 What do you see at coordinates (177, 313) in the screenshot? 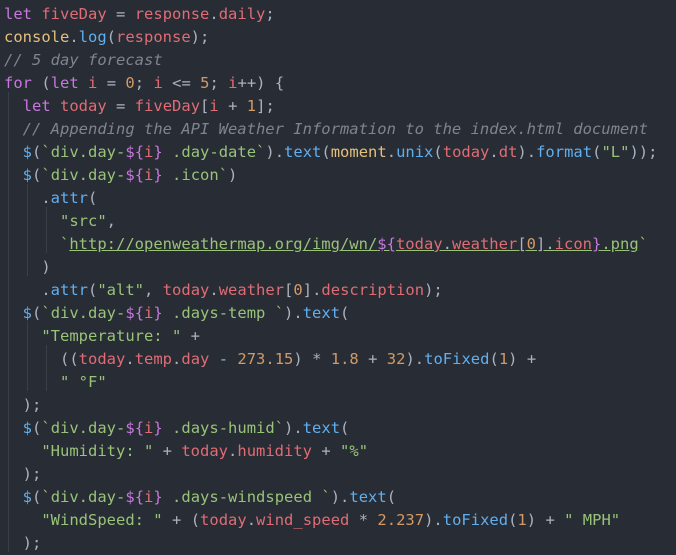
I see `code-line-14: $(`div.day-${i} .days-temp `).text(` at bounding box center [177, 313].